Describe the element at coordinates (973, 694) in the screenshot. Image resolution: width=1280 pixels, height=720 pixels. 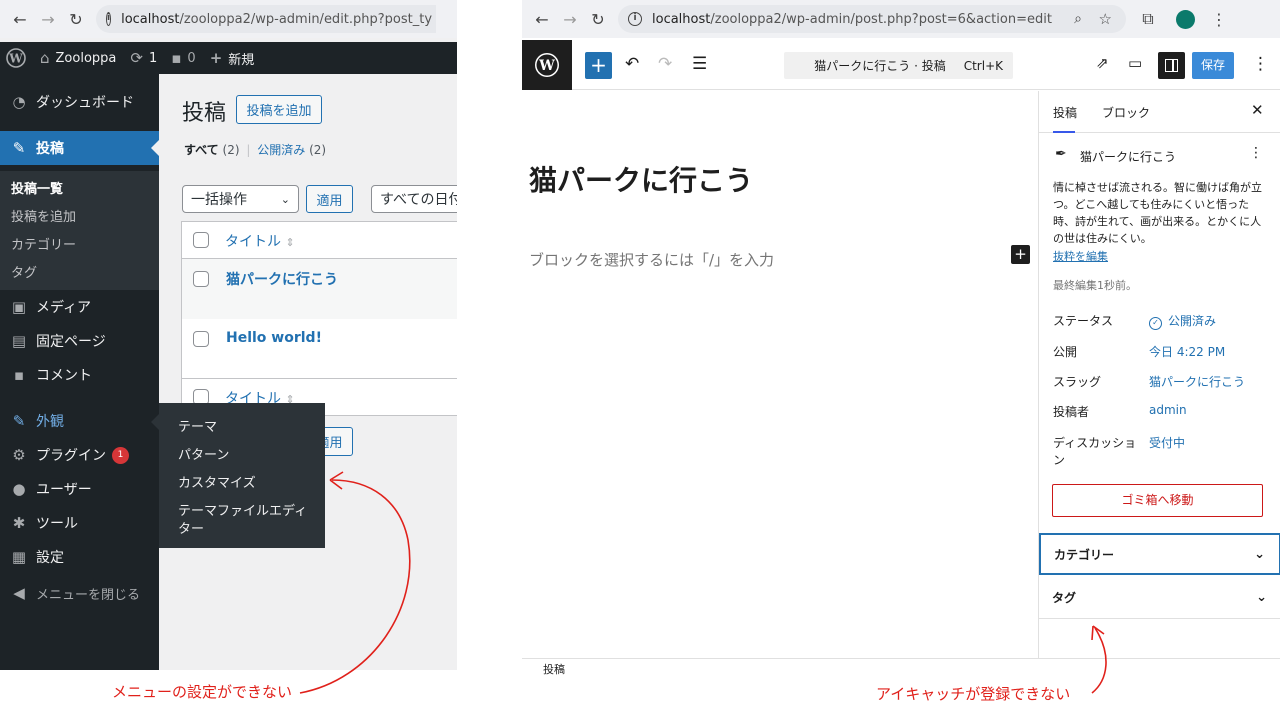
I see `right-annotation-text: アイキャッチが登録できない` at that location.